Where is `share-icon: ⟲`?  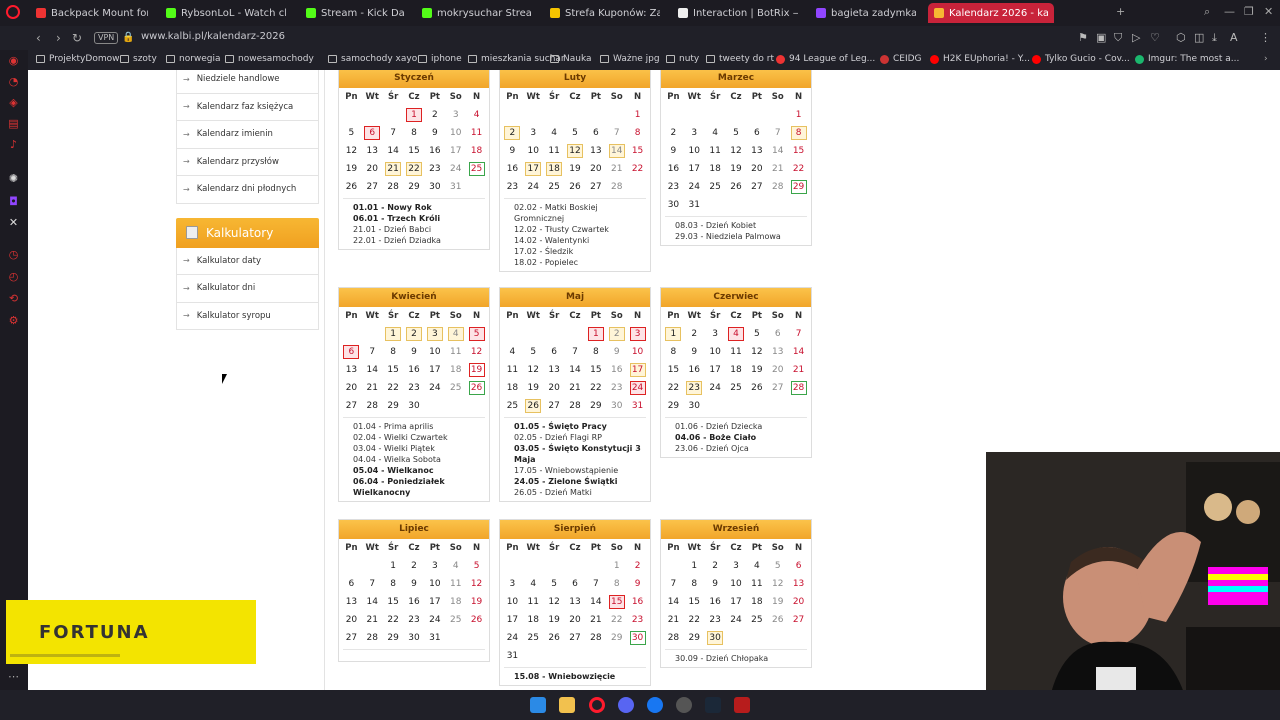
share-icon: ⟲ is located at coordinates (13, 298).